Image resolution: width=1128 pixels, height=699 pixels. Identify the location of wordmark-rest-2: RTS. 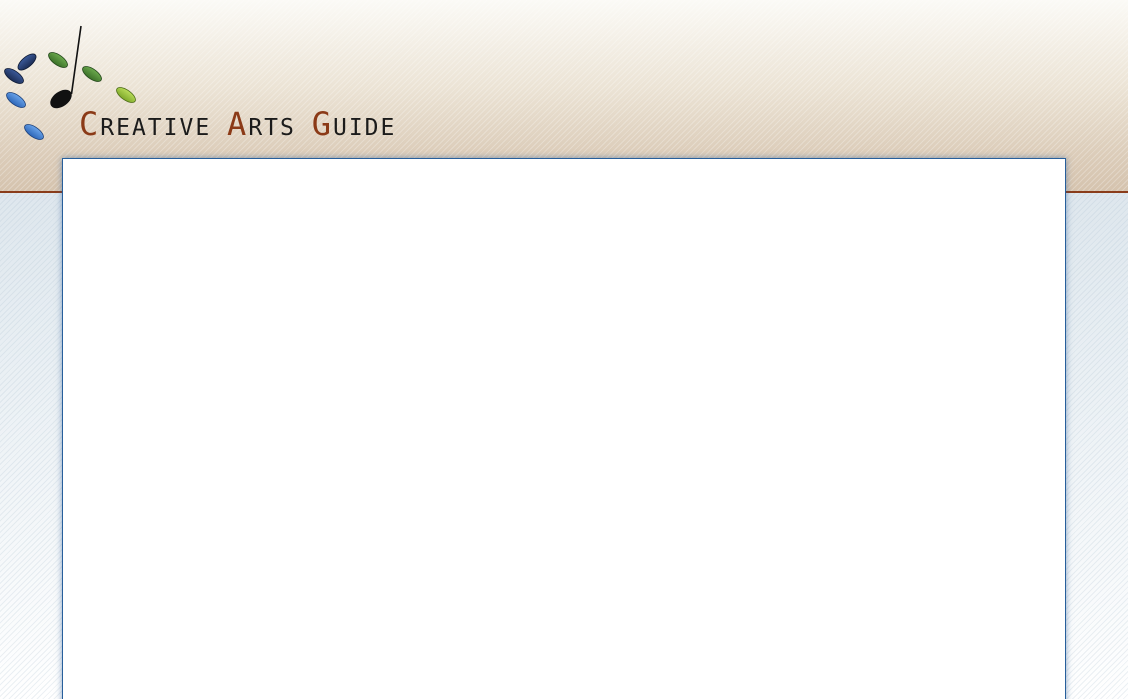
(280, 128).